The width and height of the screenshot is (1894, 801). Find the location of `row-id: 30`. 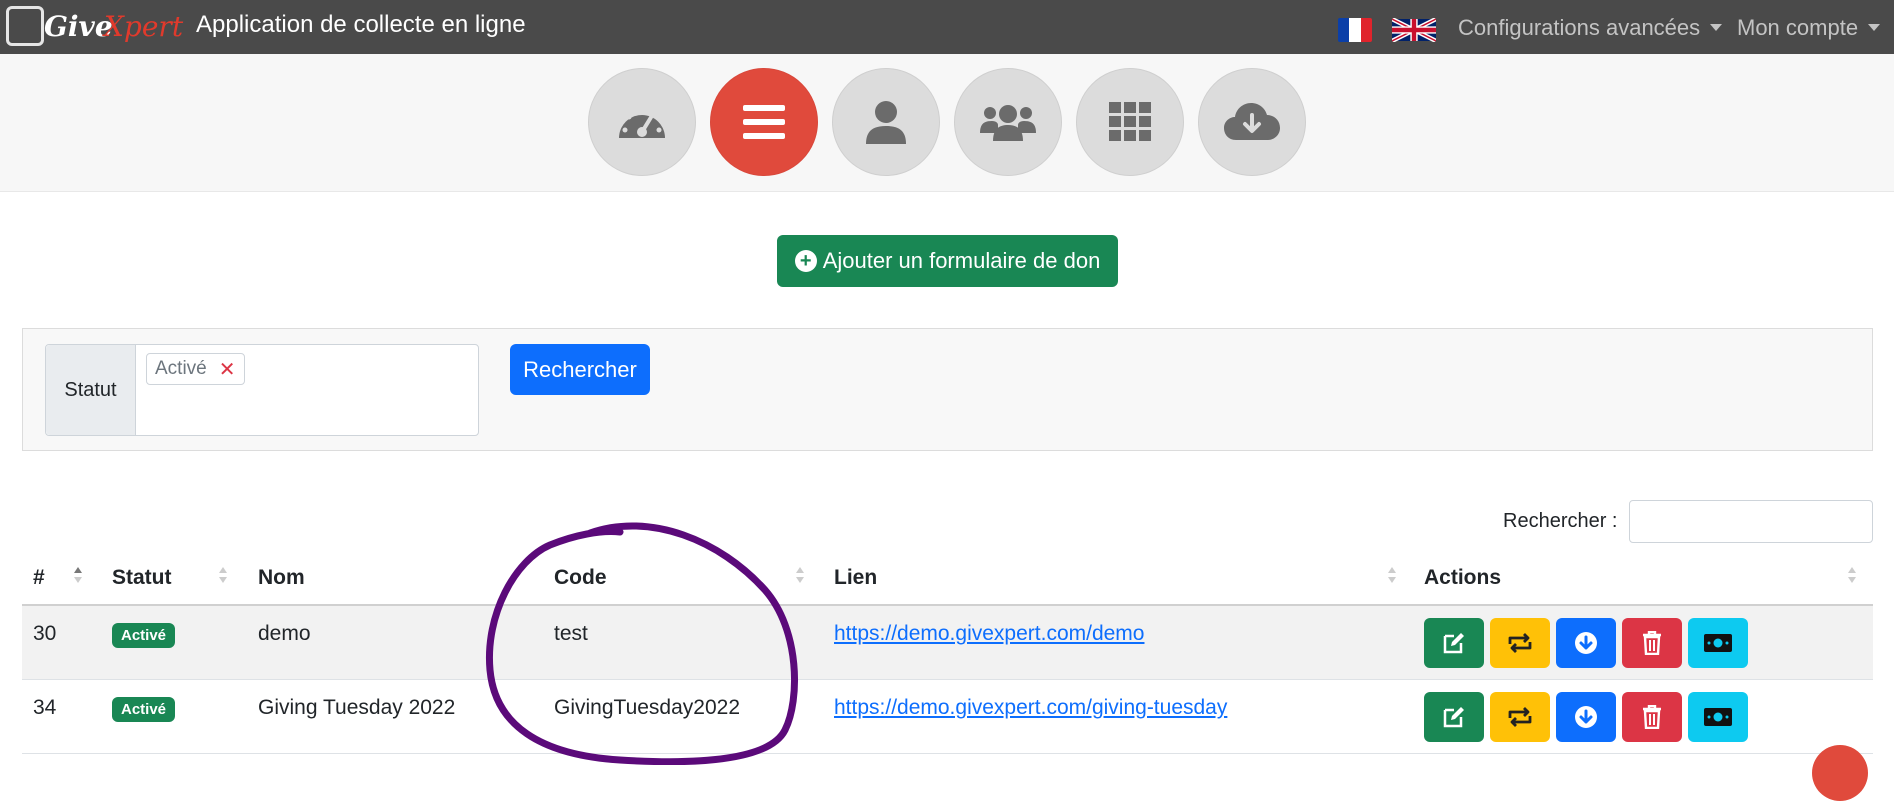

row-id: 30 is located at coordinates (45, 633).